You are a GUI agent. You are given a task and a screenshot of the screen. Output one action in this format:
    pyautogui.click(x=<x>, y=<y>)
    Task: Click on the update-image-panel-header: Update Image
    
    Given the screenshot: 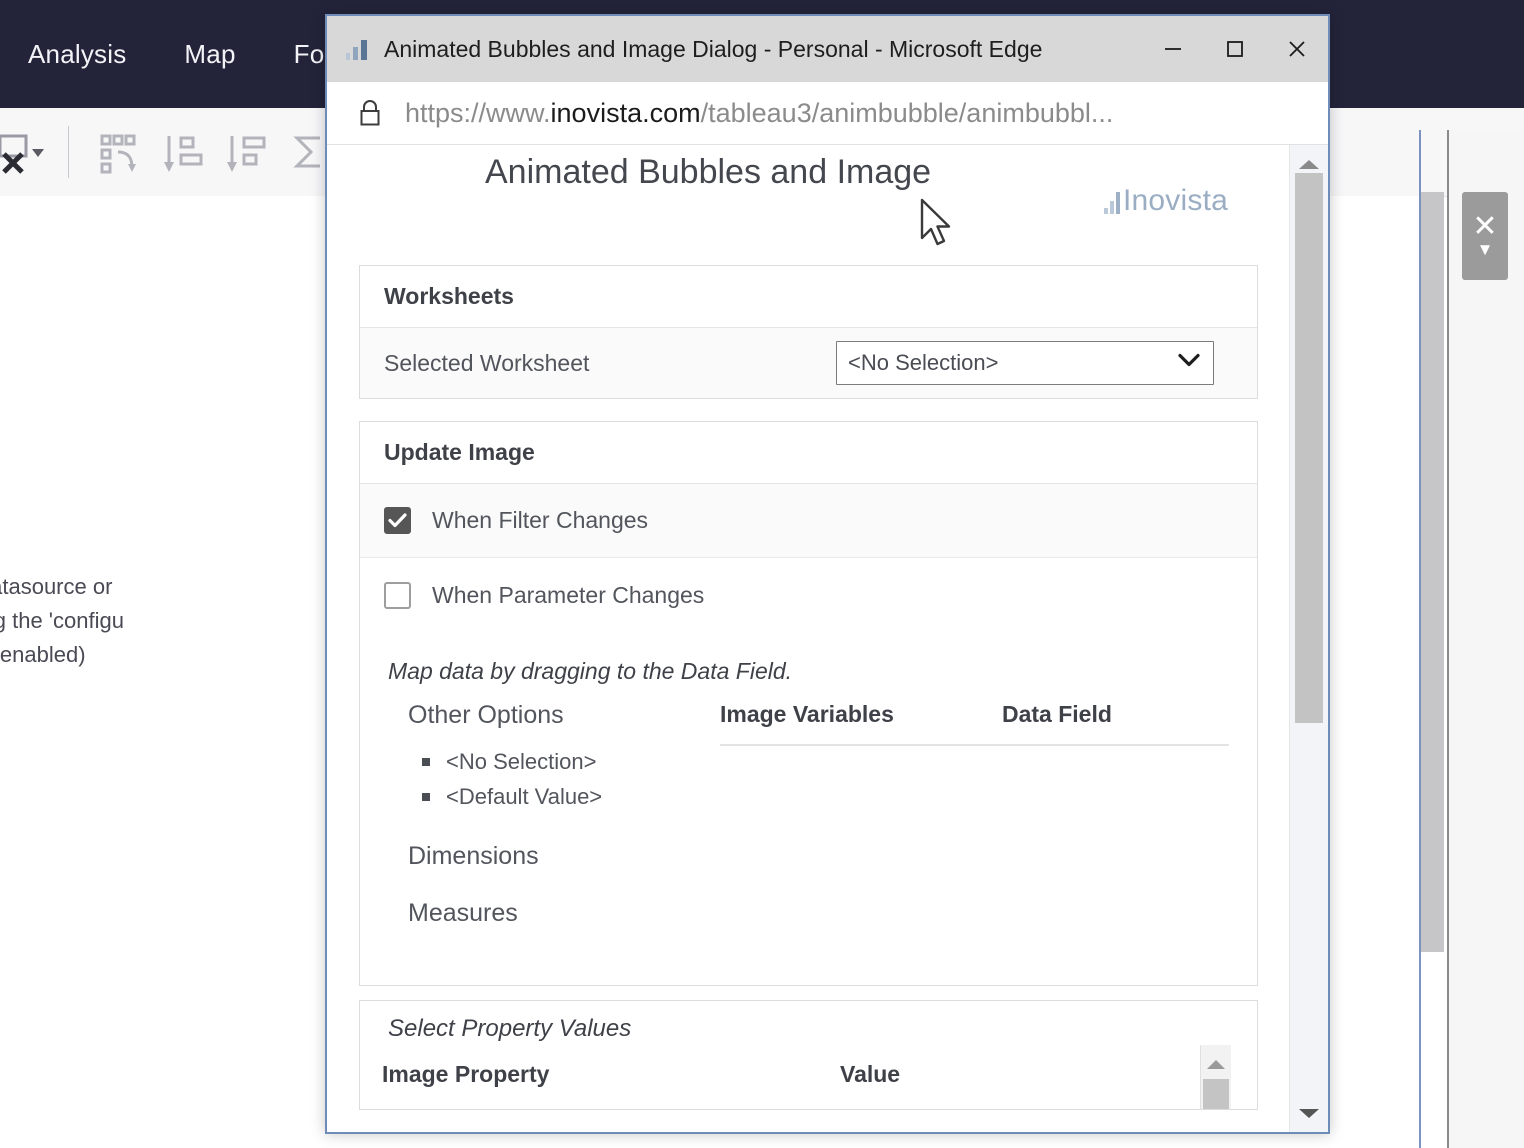 What is the action you would take?
    pyautogui.click(x=808, y=453)
    